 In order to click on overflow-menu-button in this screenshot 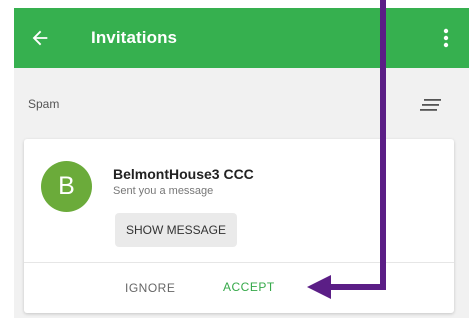, I will do `click(446, 38)`.